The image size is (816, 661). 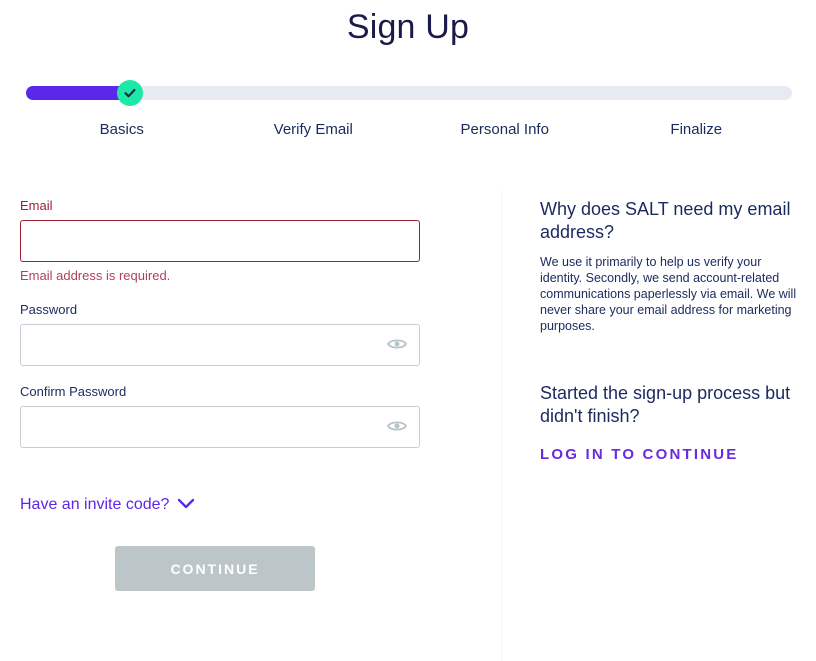 I want to click on email-input, so click(x=220, y=241).